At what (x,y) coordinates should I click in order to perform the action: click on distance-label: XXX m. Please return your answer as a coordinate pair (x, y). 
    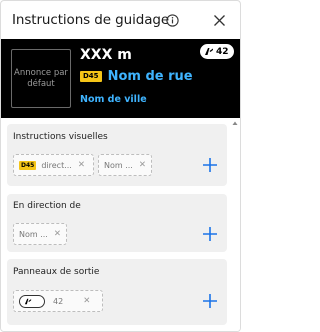
    Looking at the image, I should click on (106, 55).